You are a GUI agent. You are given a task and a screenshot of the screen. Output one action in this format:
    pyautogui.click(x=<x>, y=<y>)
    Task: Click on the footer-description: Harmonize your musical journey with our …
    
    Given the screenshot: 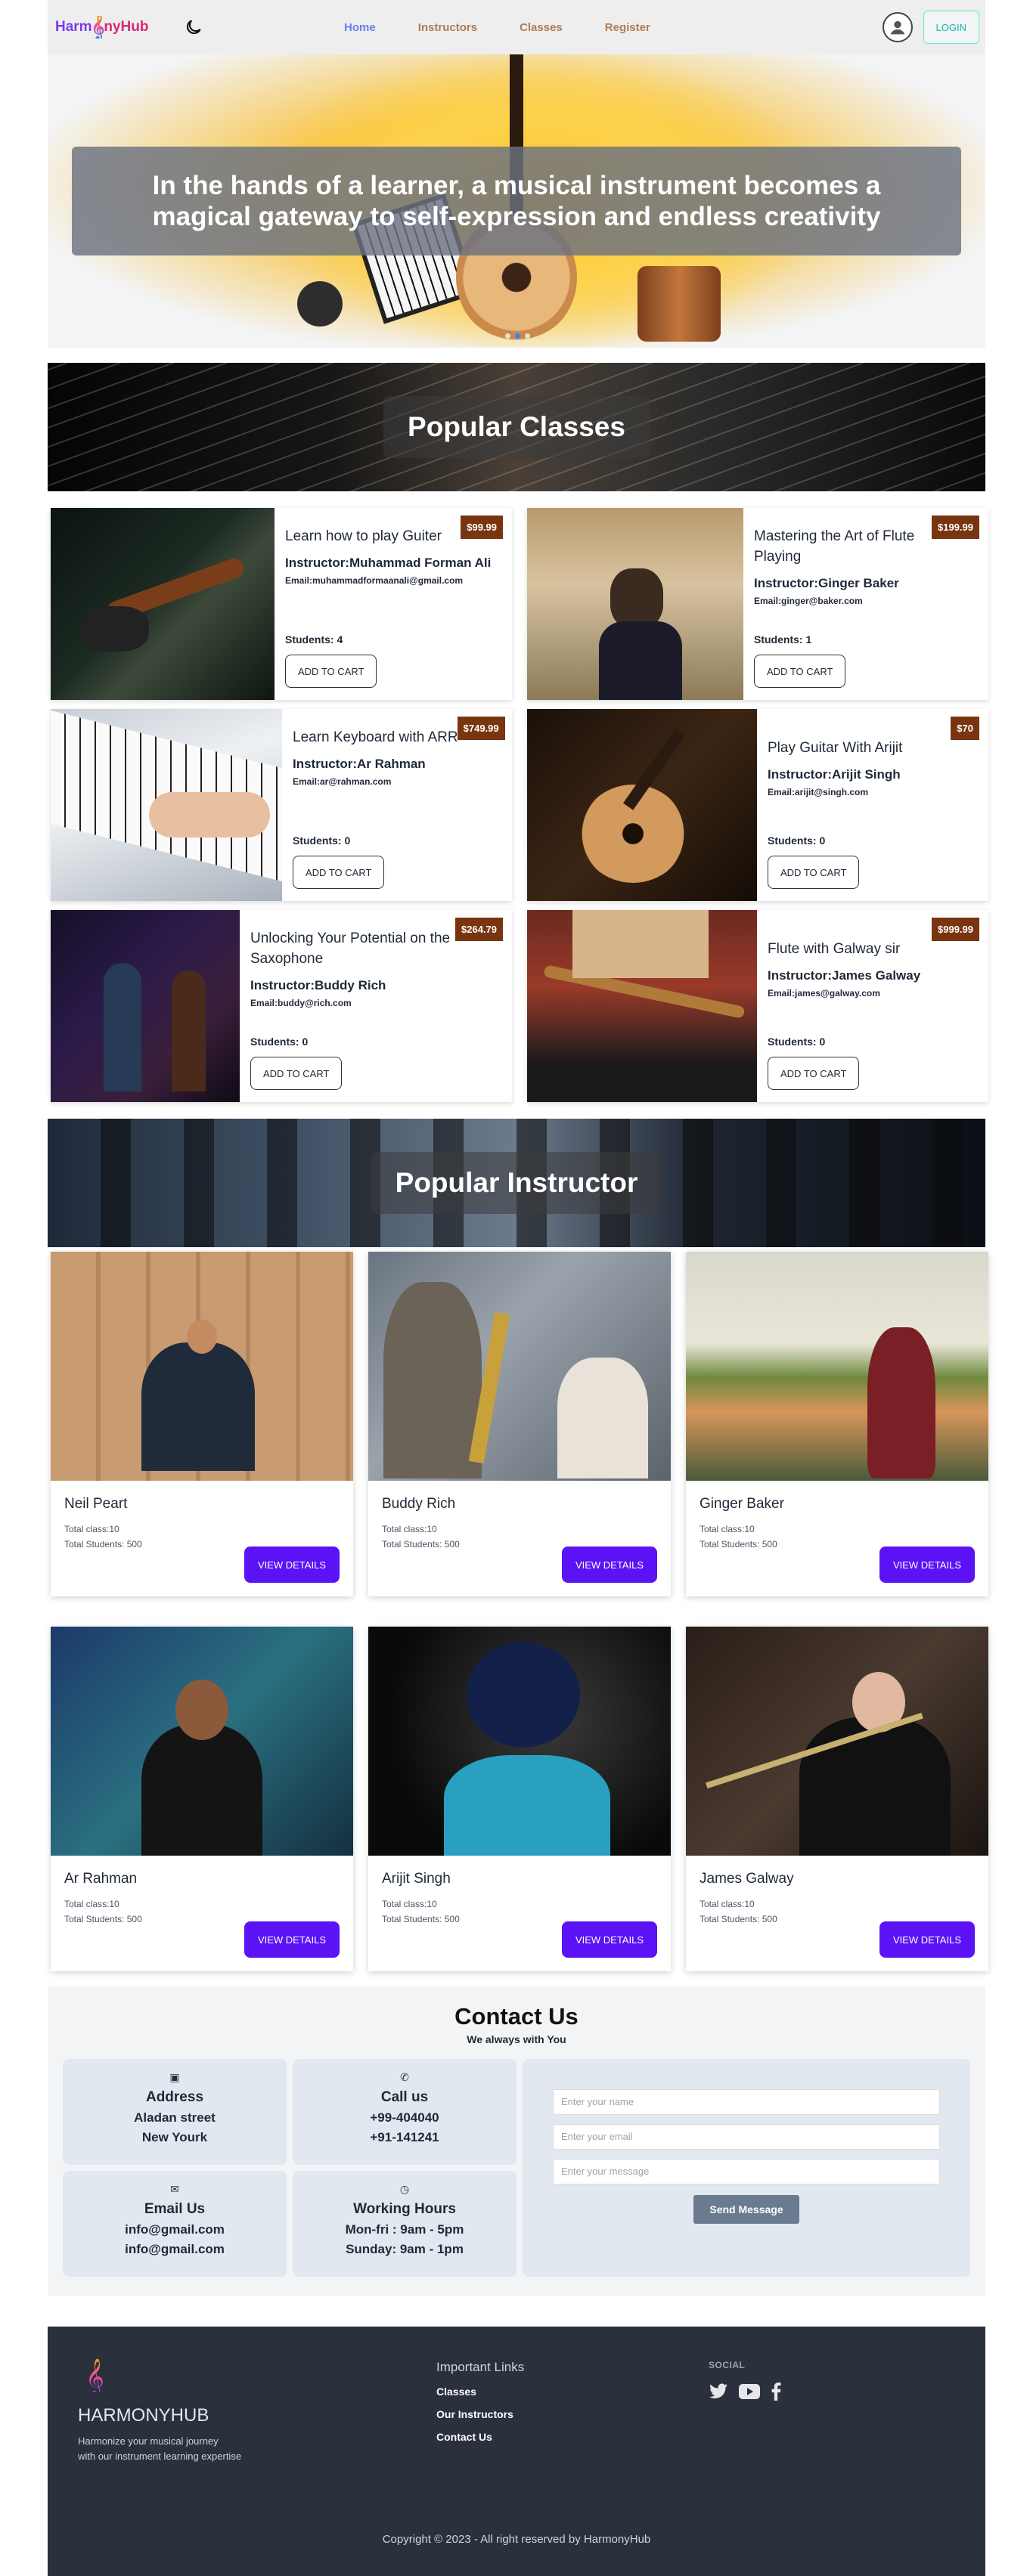 What is the action you would take?
    pyautogui.click(x=159, y=2449)
    